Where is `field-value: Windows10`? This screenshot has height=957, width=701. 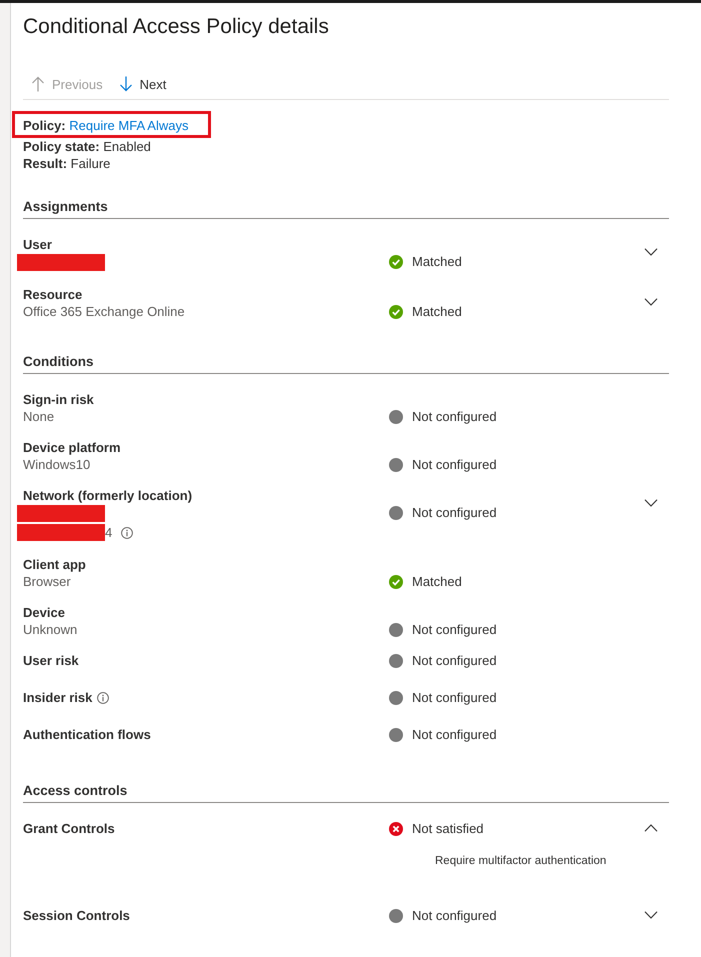 field-value: Windows10 is located at coordinates (56, 464).